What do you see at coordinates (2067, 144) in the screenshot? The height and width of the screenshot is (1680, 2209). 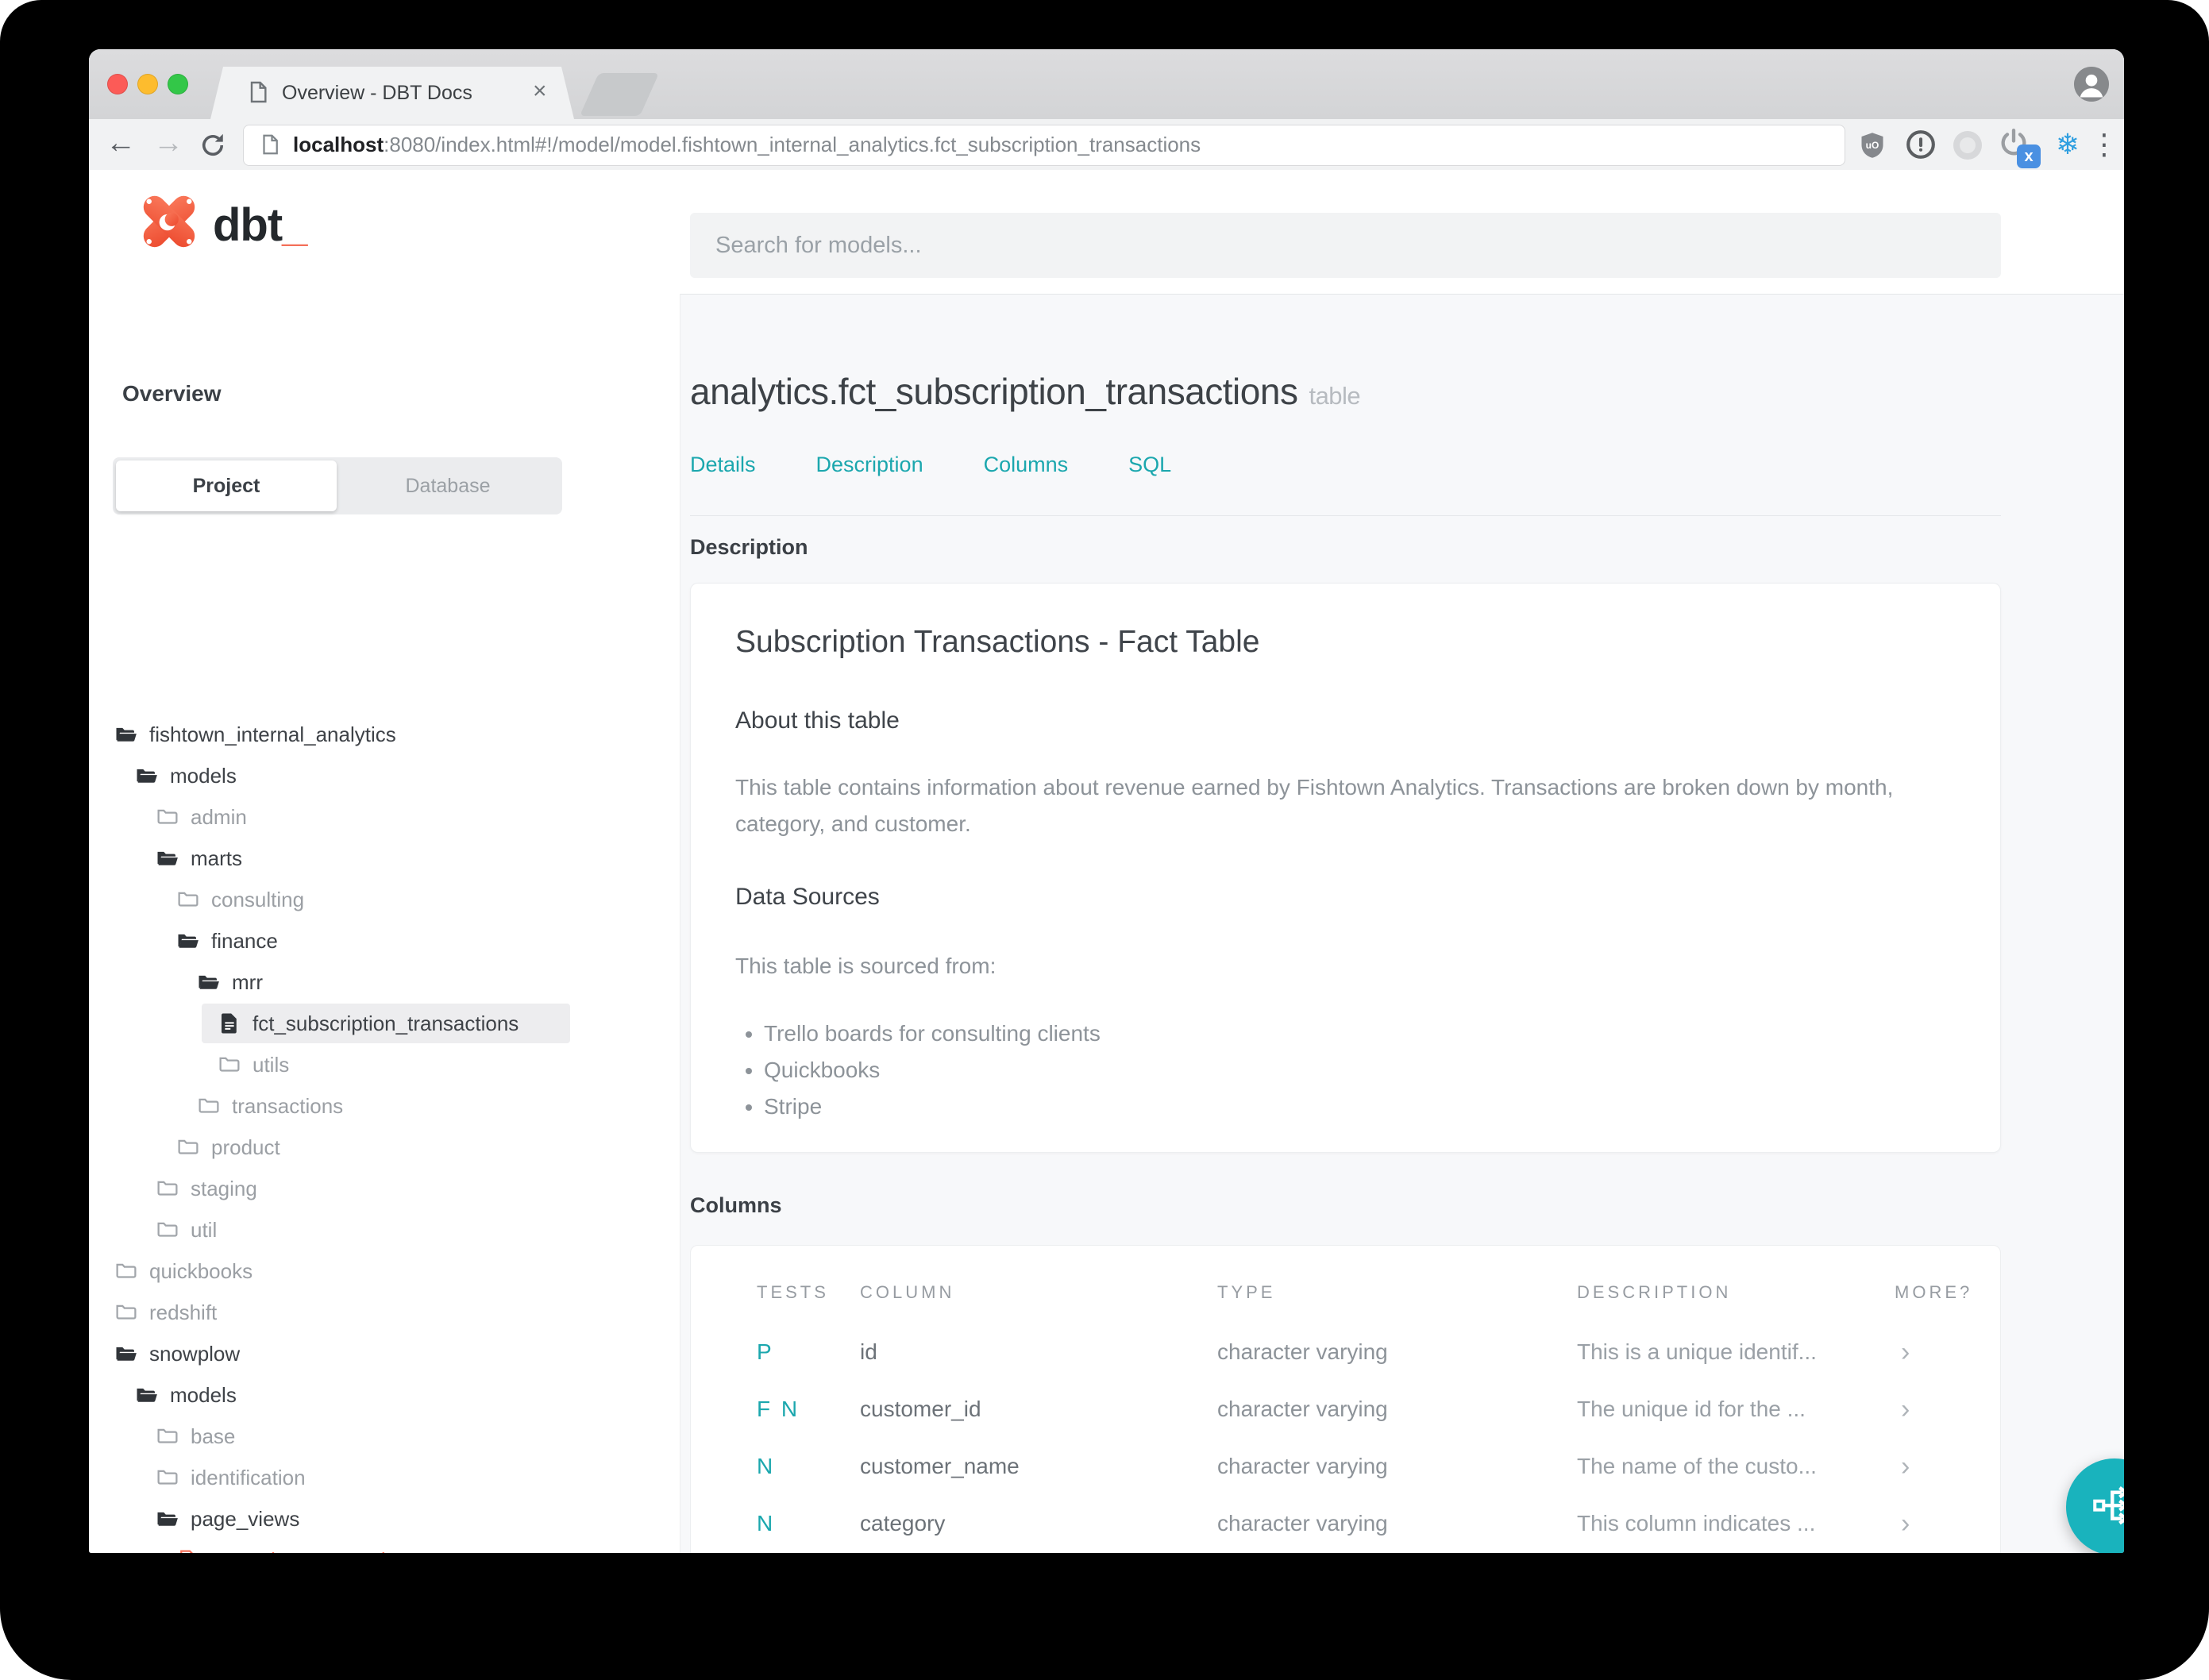 I see `snowflake-extension-icon: ❄` at bounding box center [2067, 144].